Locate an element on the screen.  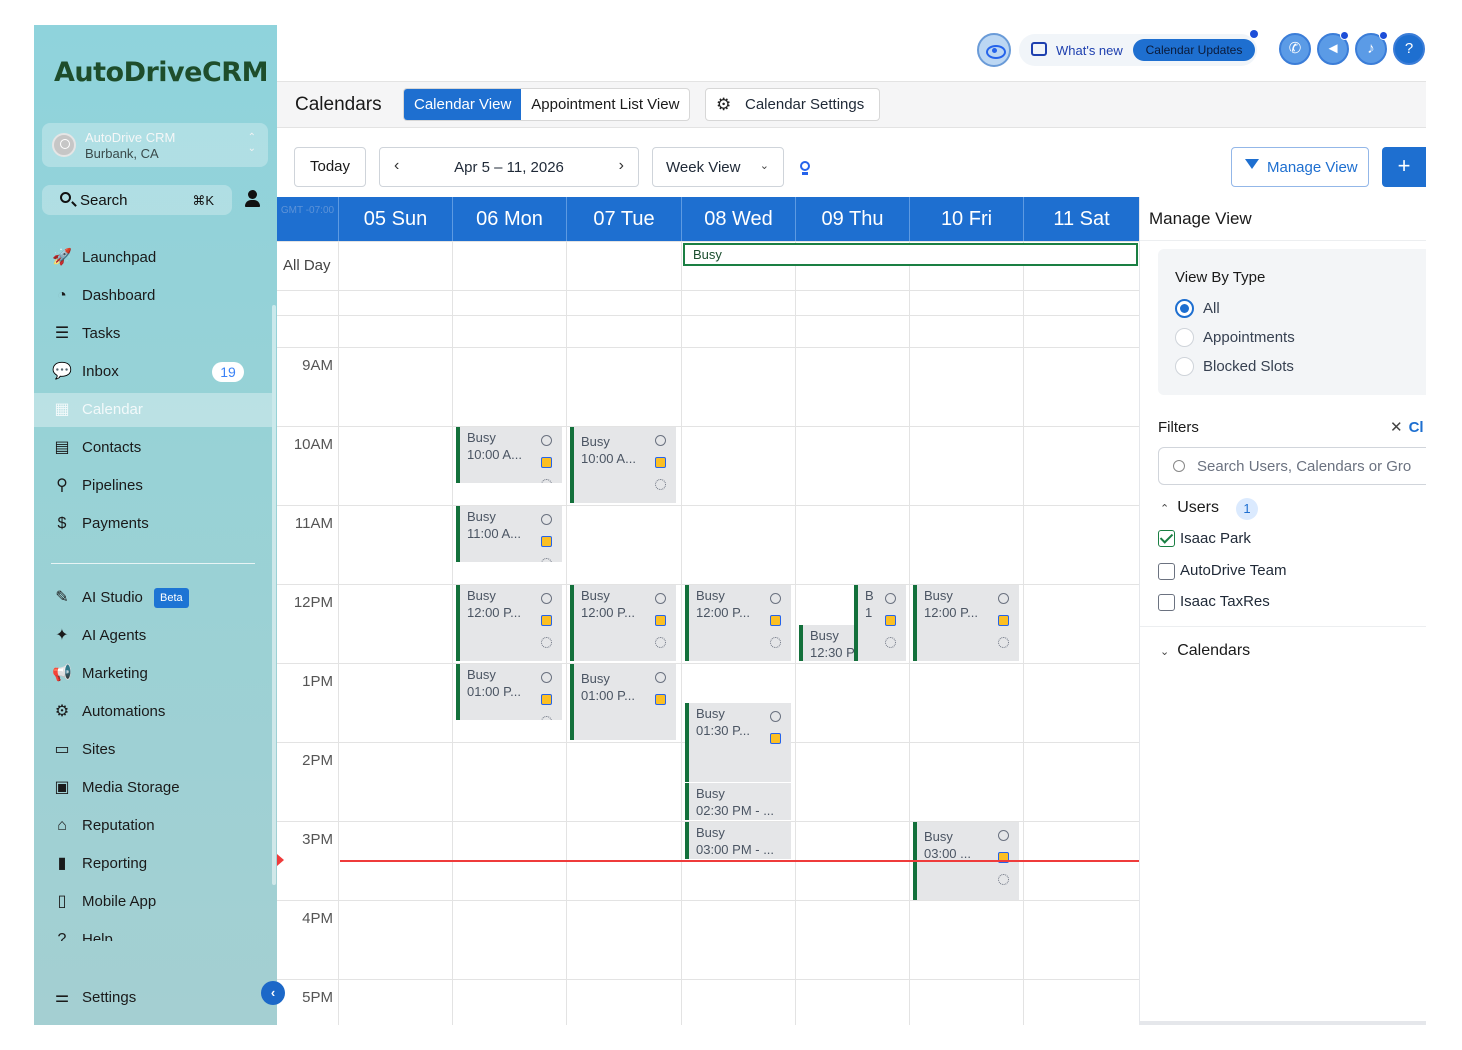
calendar-event: Busy 12:30 P is located at coordinates (827, 643).